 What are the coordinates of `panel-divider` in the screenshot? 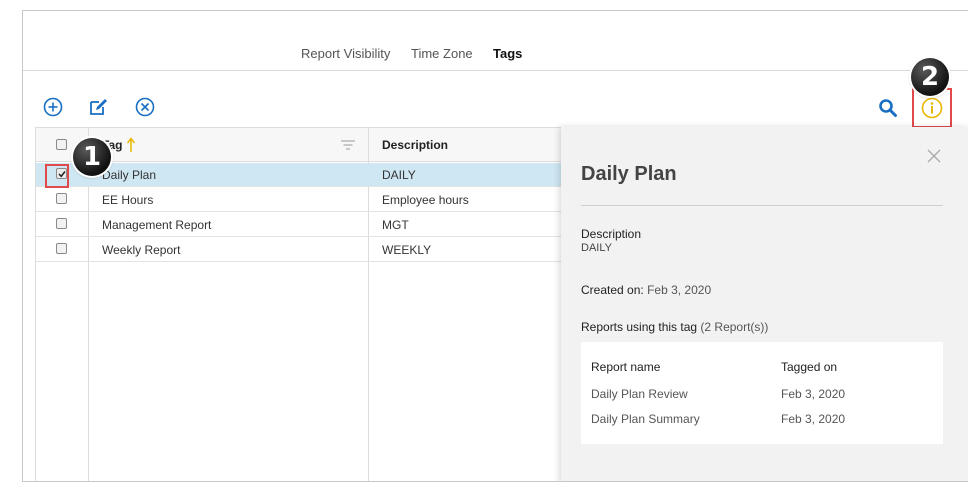 It's located at (762, 205).